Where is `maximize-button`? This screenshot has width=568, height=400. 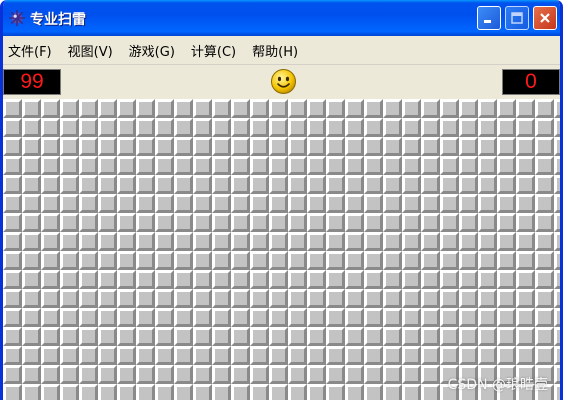 maximize-button is located at coordinates (517, 18).